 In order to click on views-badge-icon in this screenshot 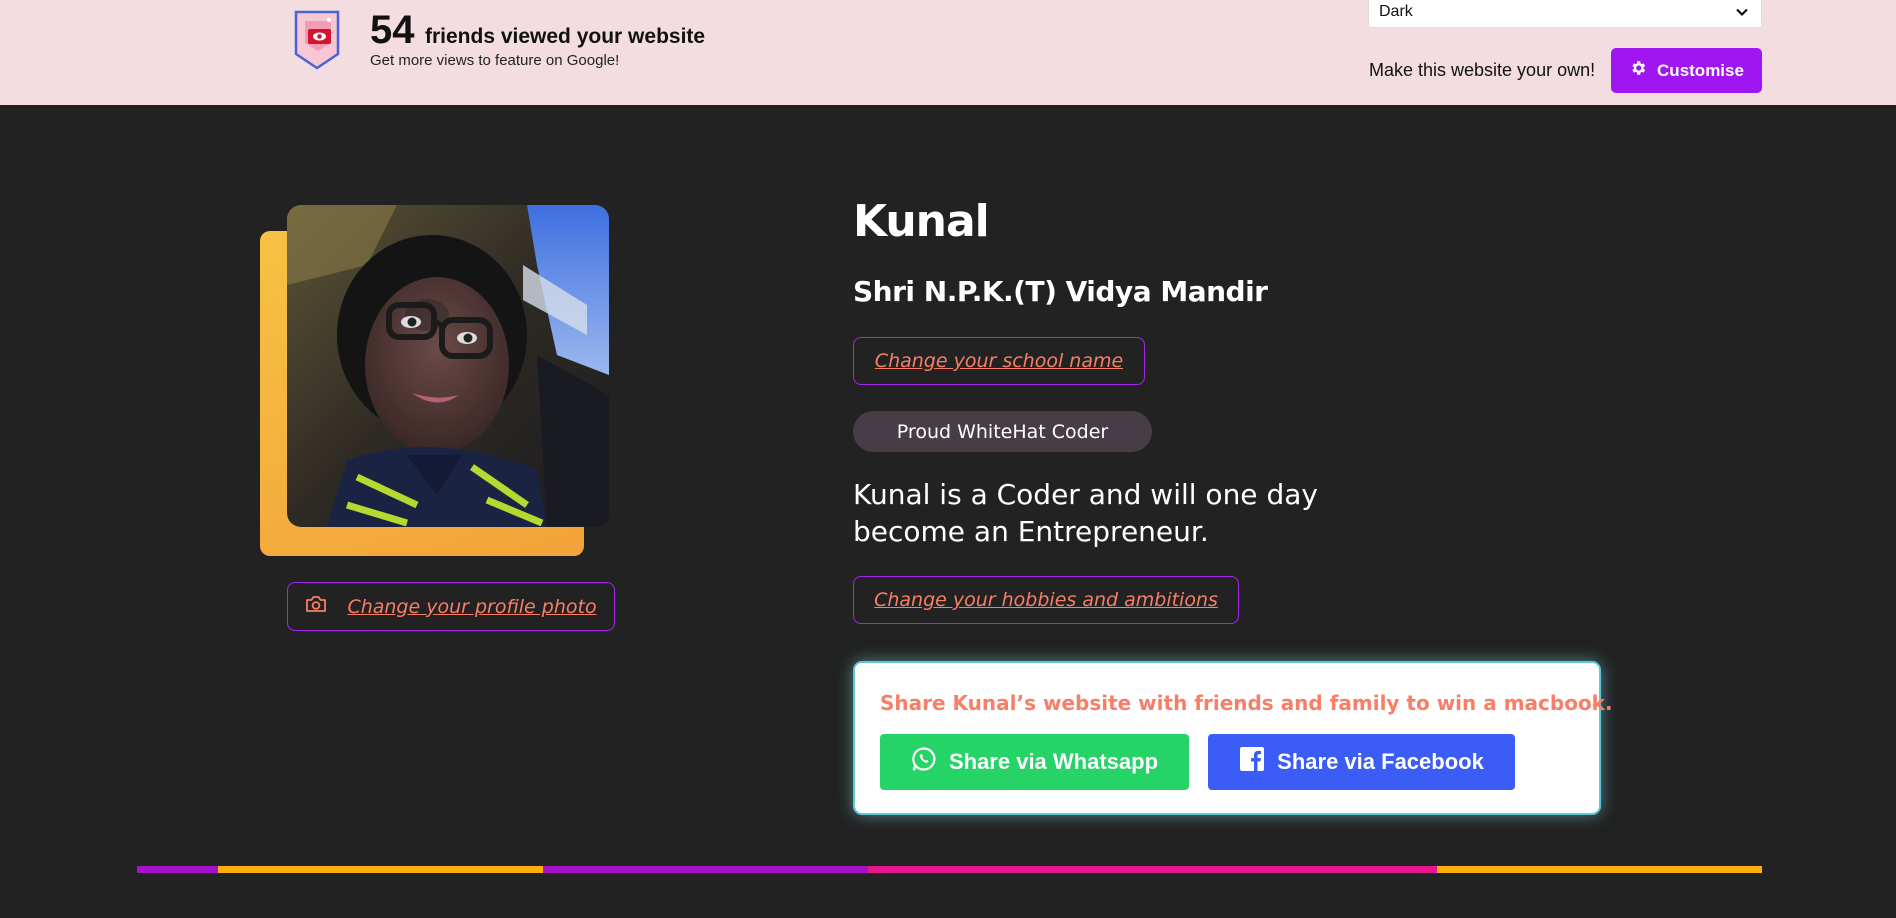, I will do `click(318, 40)`.